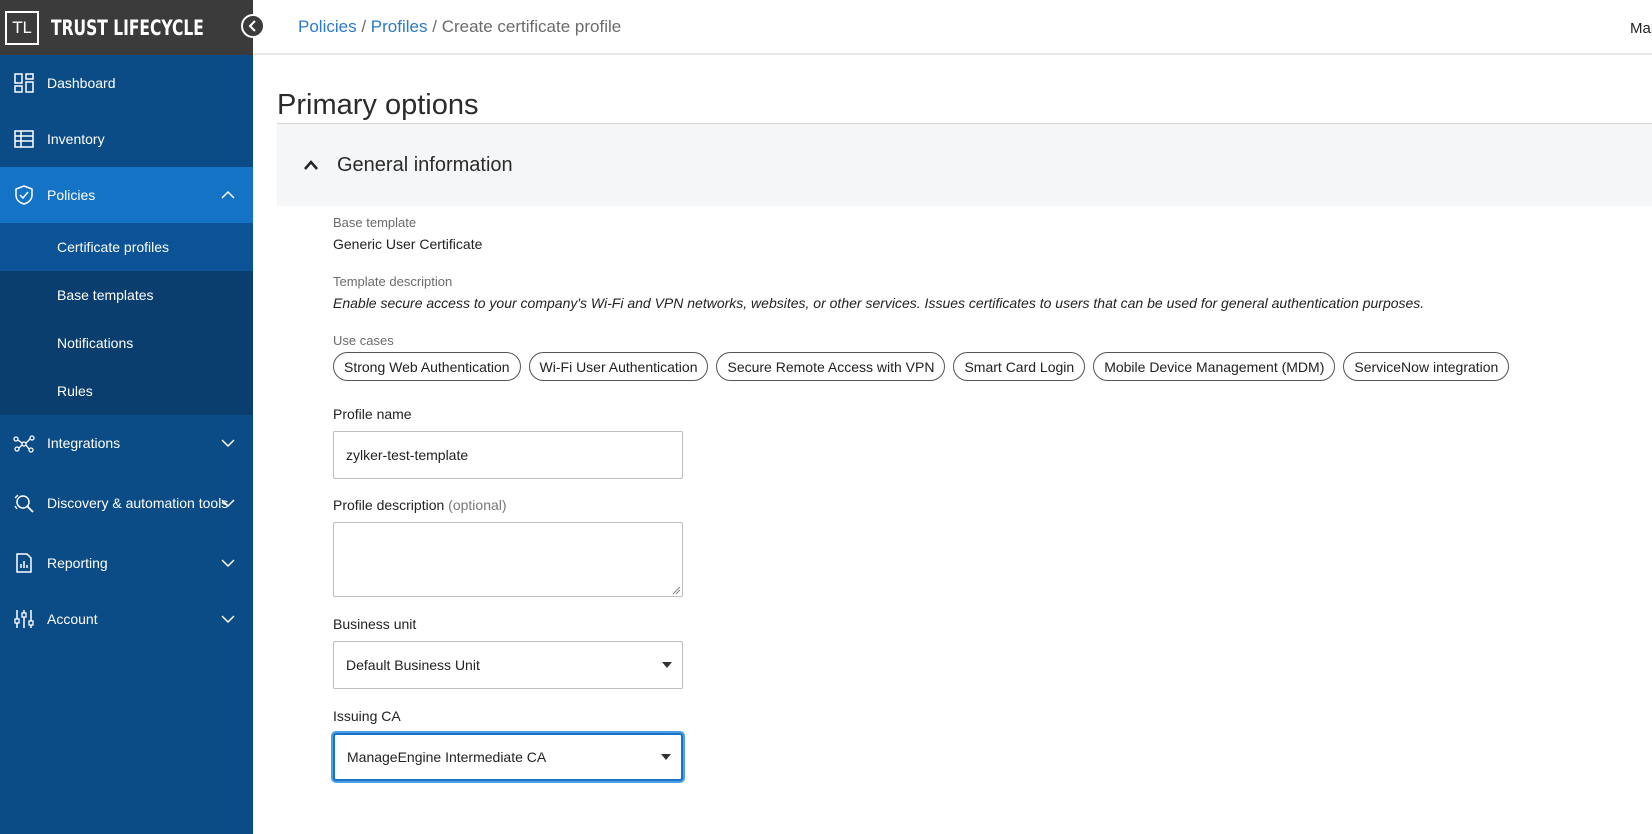 The width and height of the screenshot is (1652, 834). I want to click on issuing-ca-select: ManageEngine Intermediate CA, so click(508, 757).